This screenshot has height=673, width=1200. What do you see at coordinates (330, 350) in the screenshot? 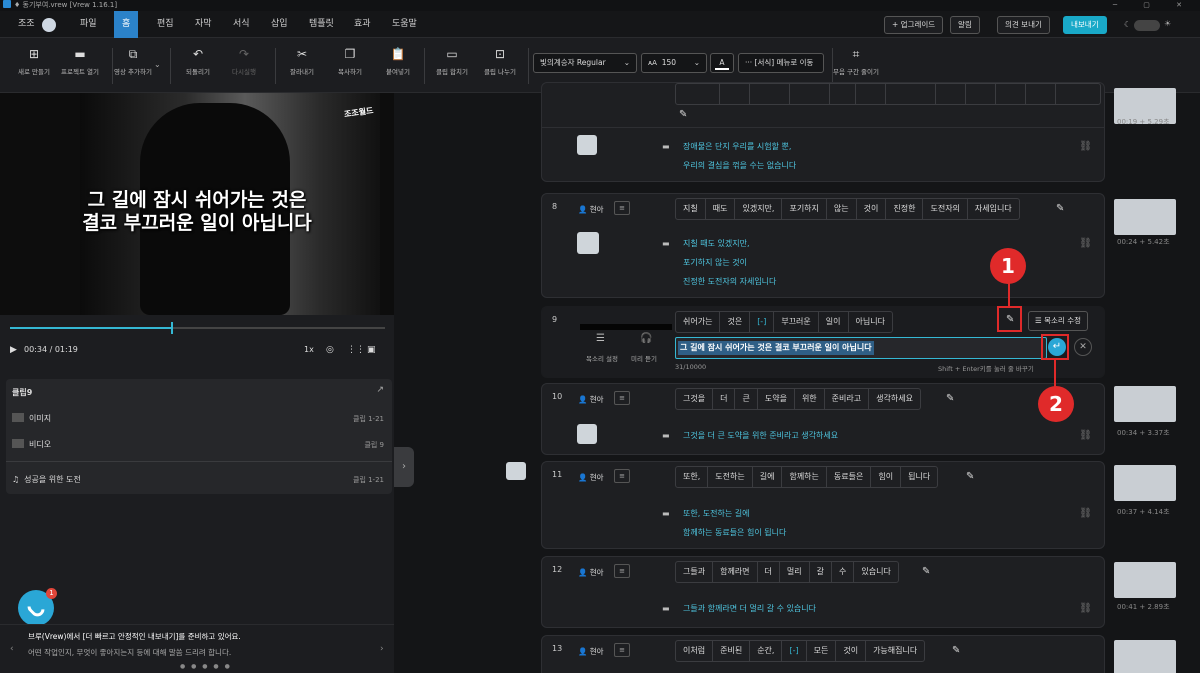
I see `capture-icon: ◎` at bounding box center [330, 350].